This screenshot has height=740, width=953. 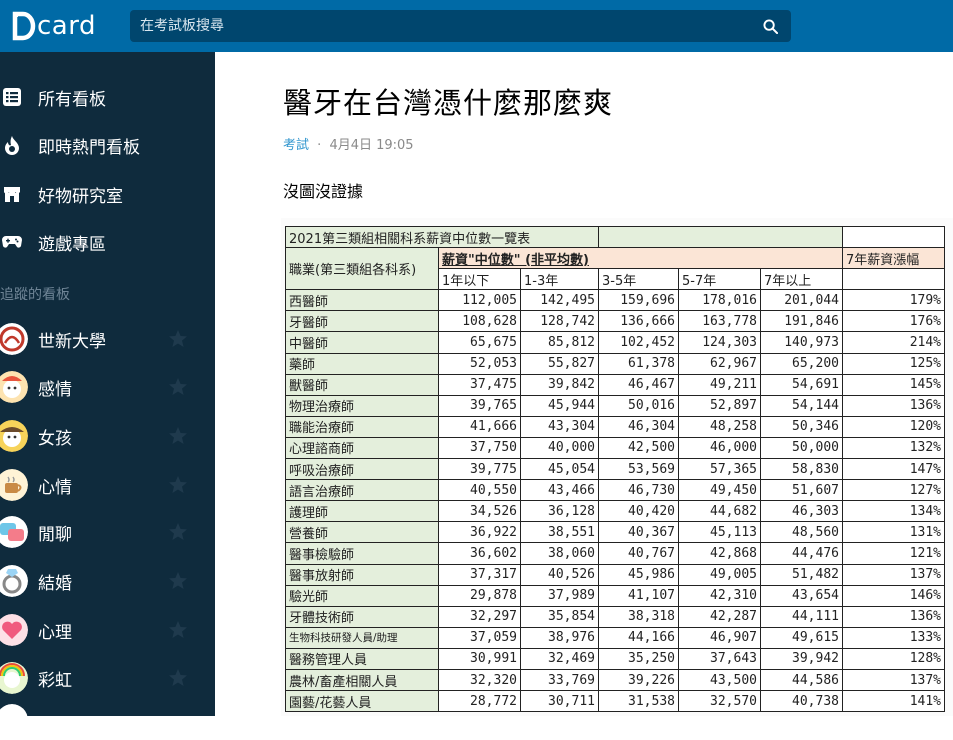 I want to click on sidebar-item-board: 心情, so click(x=107, y=485).